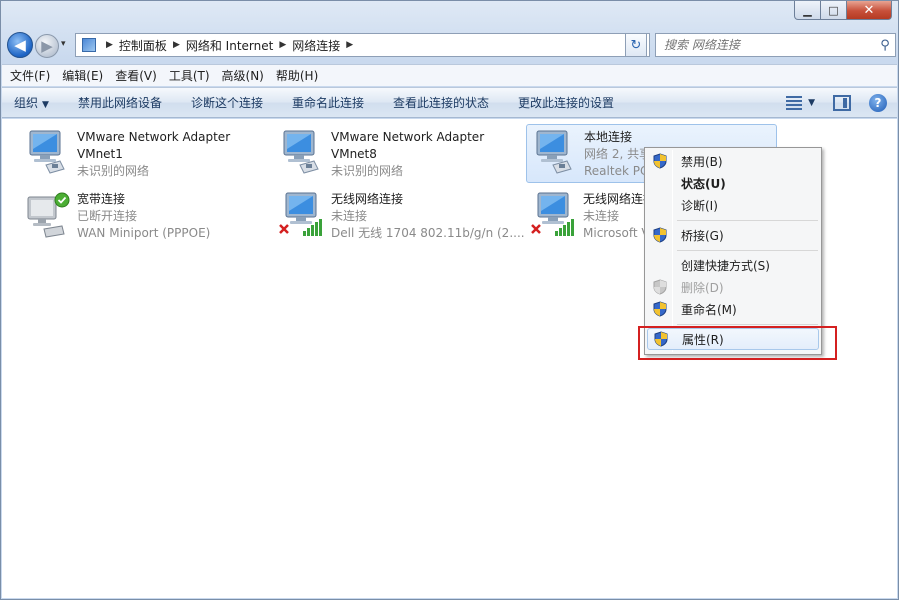  I want to click on search-input, so click(768, 45).